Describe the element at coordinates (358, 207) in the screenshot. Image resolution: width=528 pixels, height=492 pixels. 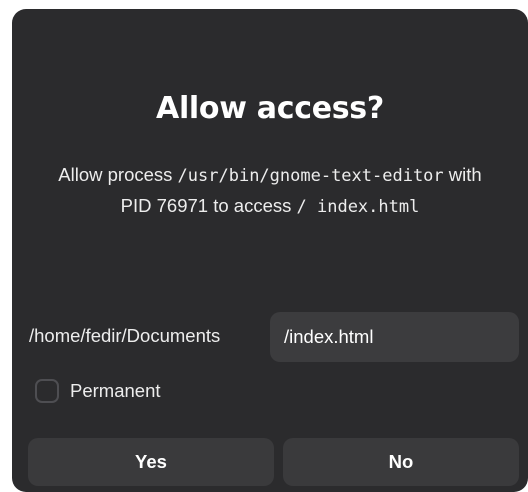
I see `target-path: / index.html` at that location.